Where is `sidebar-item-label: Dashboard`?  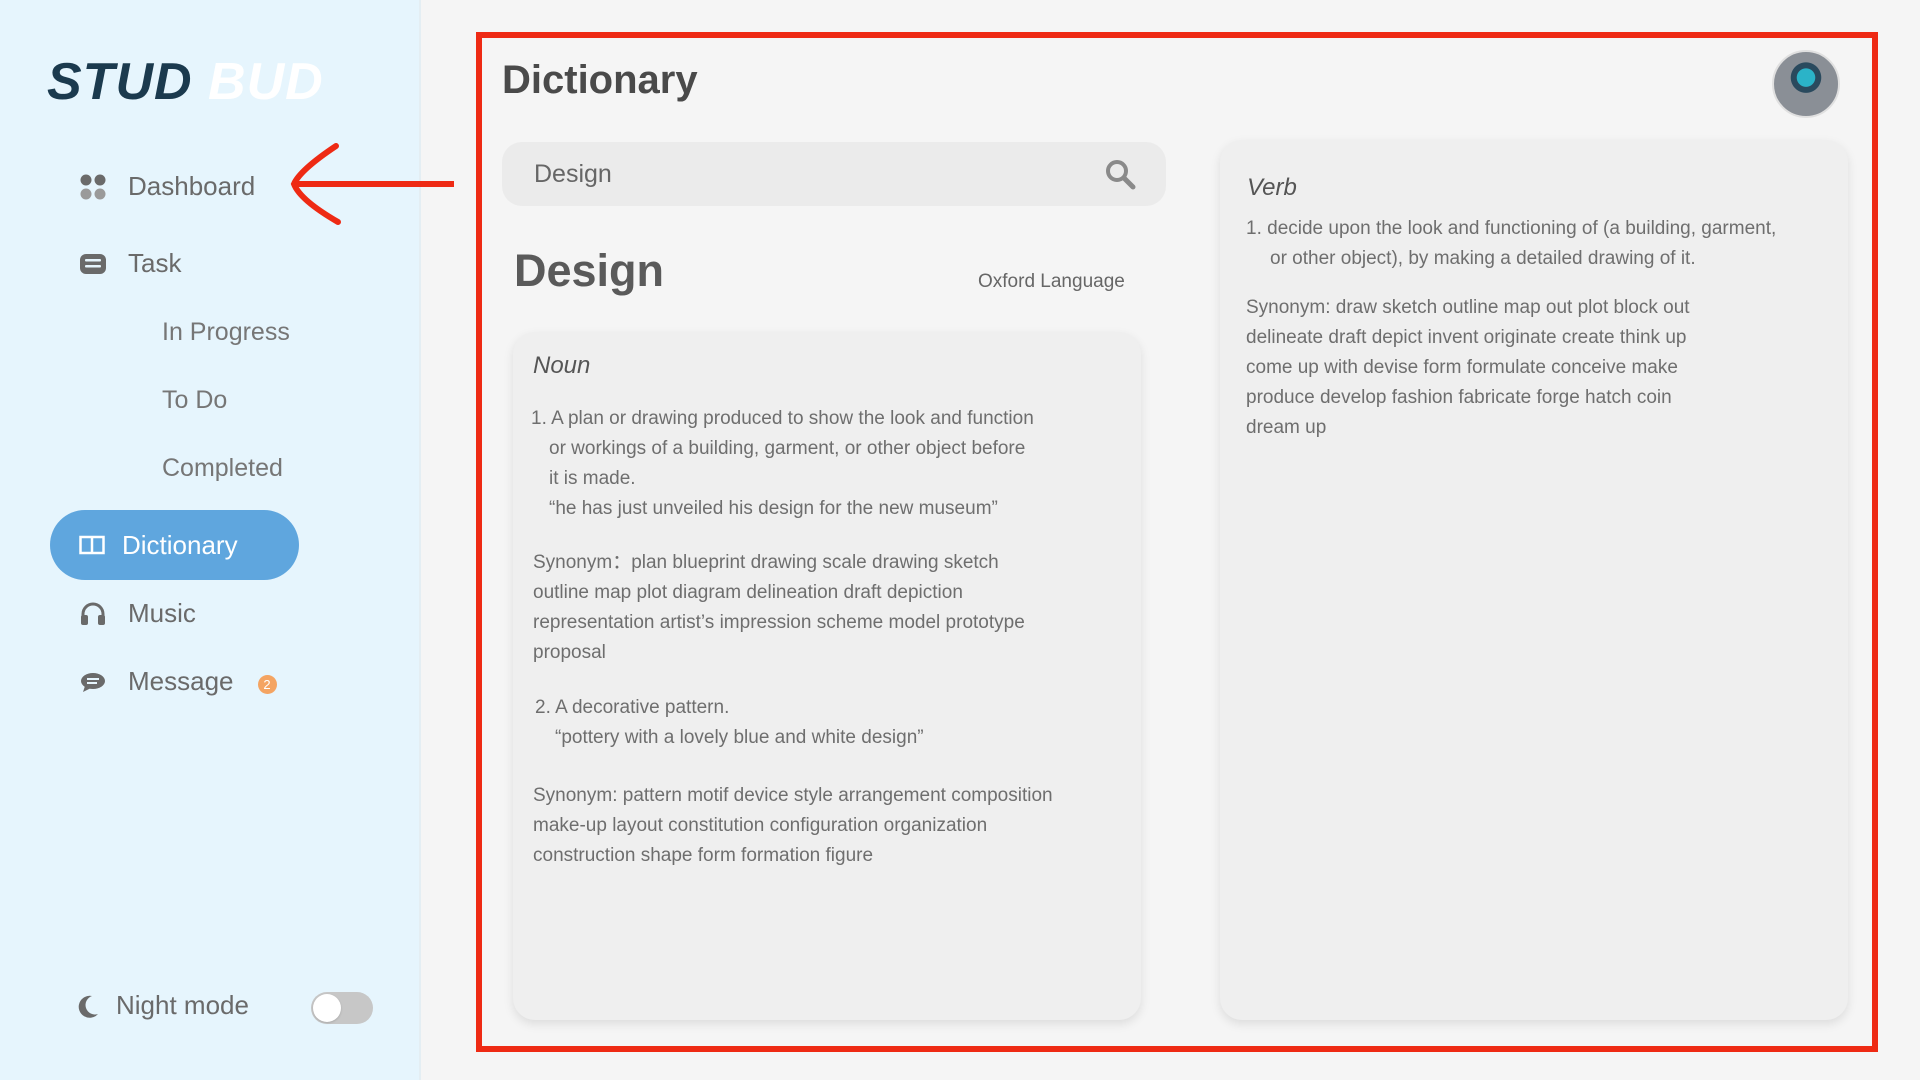 sidebar-item-label: Dashboard is located at coordinates (192, 186).